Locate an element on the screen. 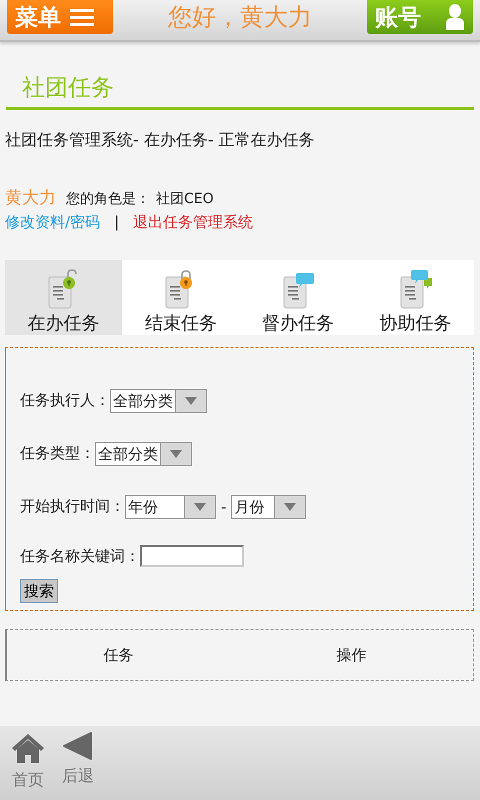 This screenshot has height=800, width=480. chats-document-icon is located at coordinates (415, 289).